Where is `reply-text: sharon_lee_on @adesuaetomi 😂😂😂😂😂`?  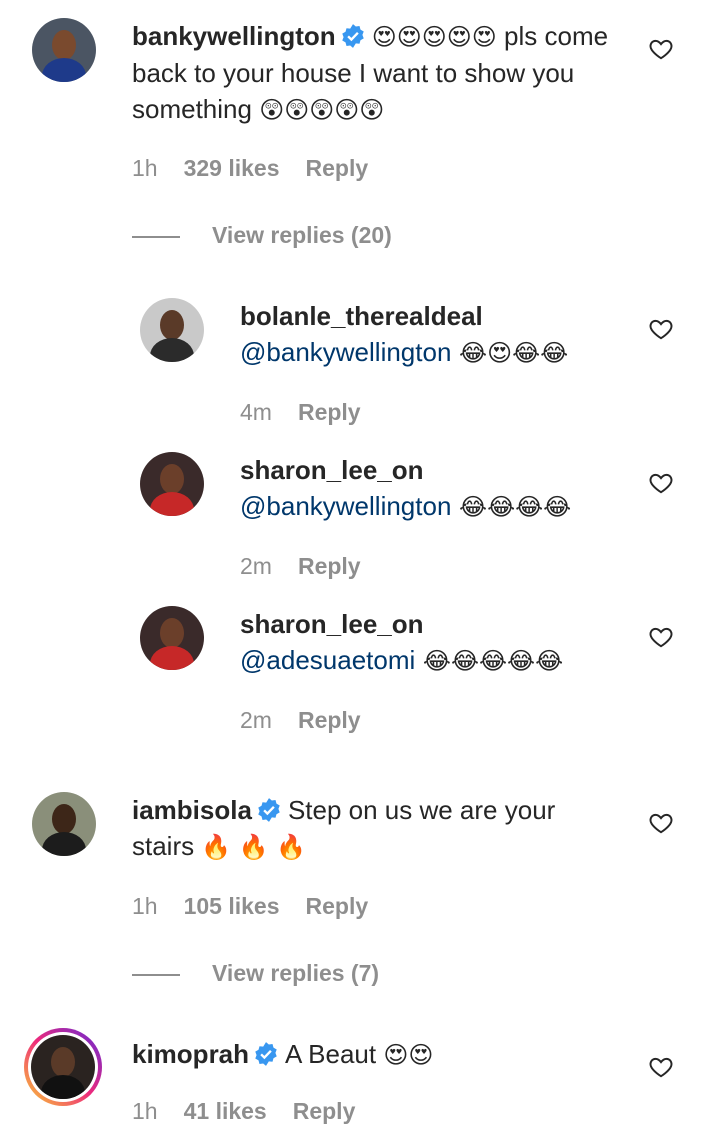 reply-text: sharon_lee_on @adesuaetomi 😂😂😂😂😂 is located at coordinates (430, 642).